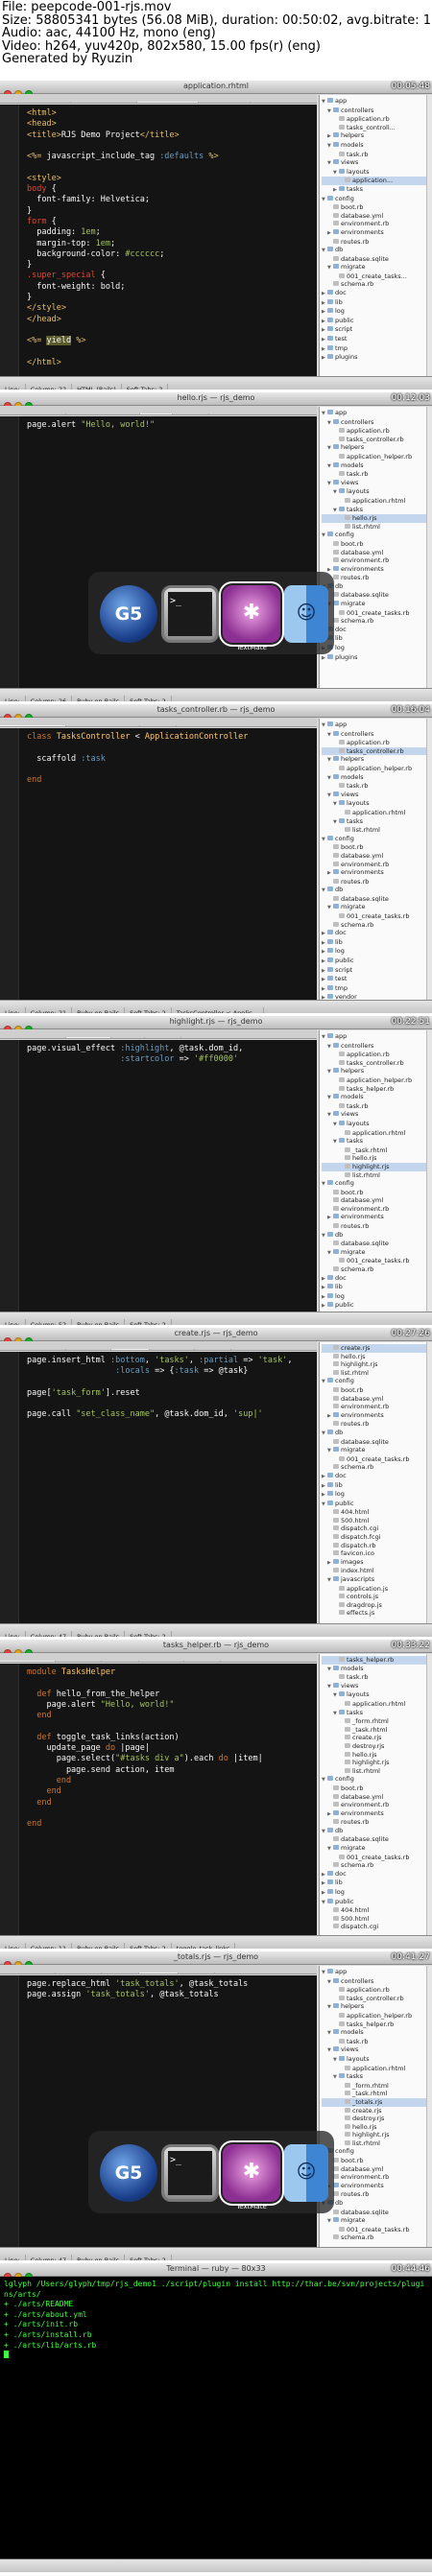 The image size is (432, 2576). I want to click on file-tab: highlight.rjs, so click(88, 1037).